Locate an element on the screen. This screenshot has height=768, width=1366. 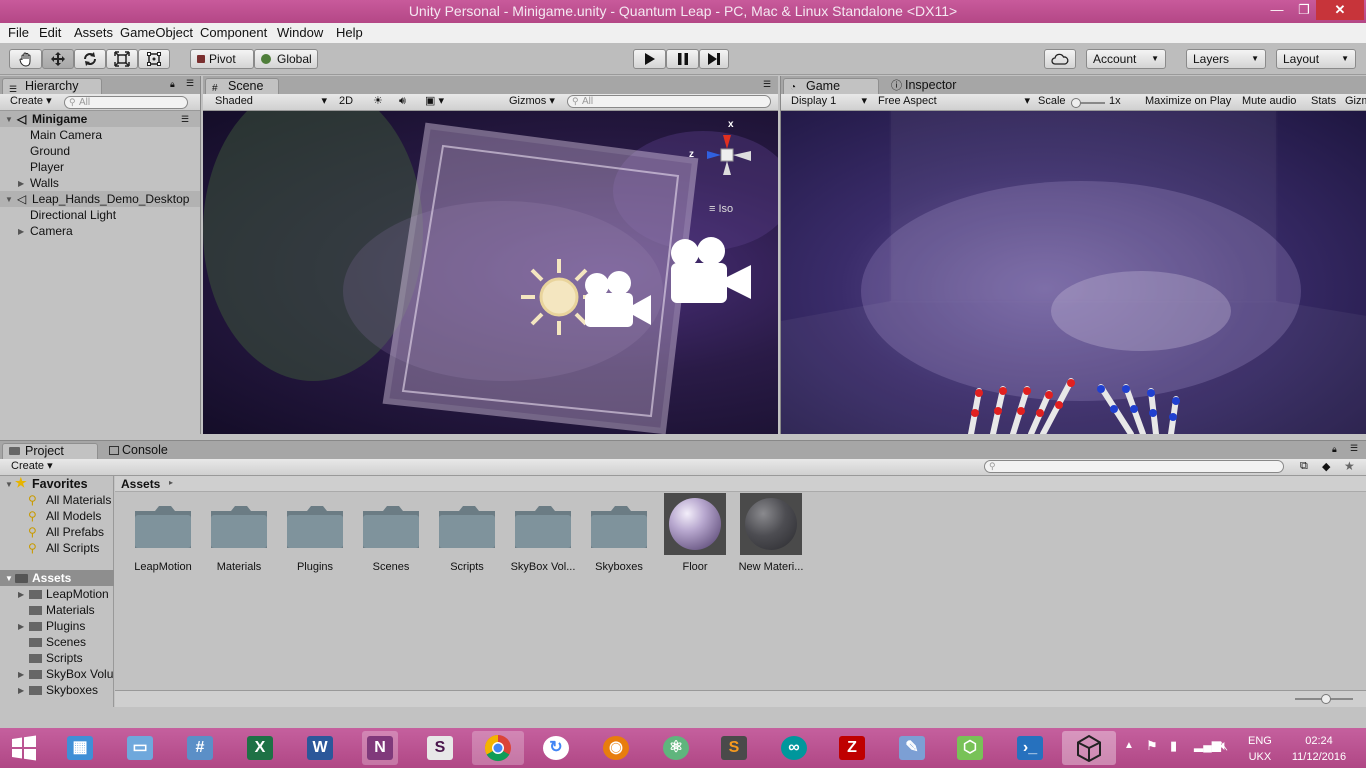
taskbar-powershell: ›_ is located at coordinates (1030, 748).